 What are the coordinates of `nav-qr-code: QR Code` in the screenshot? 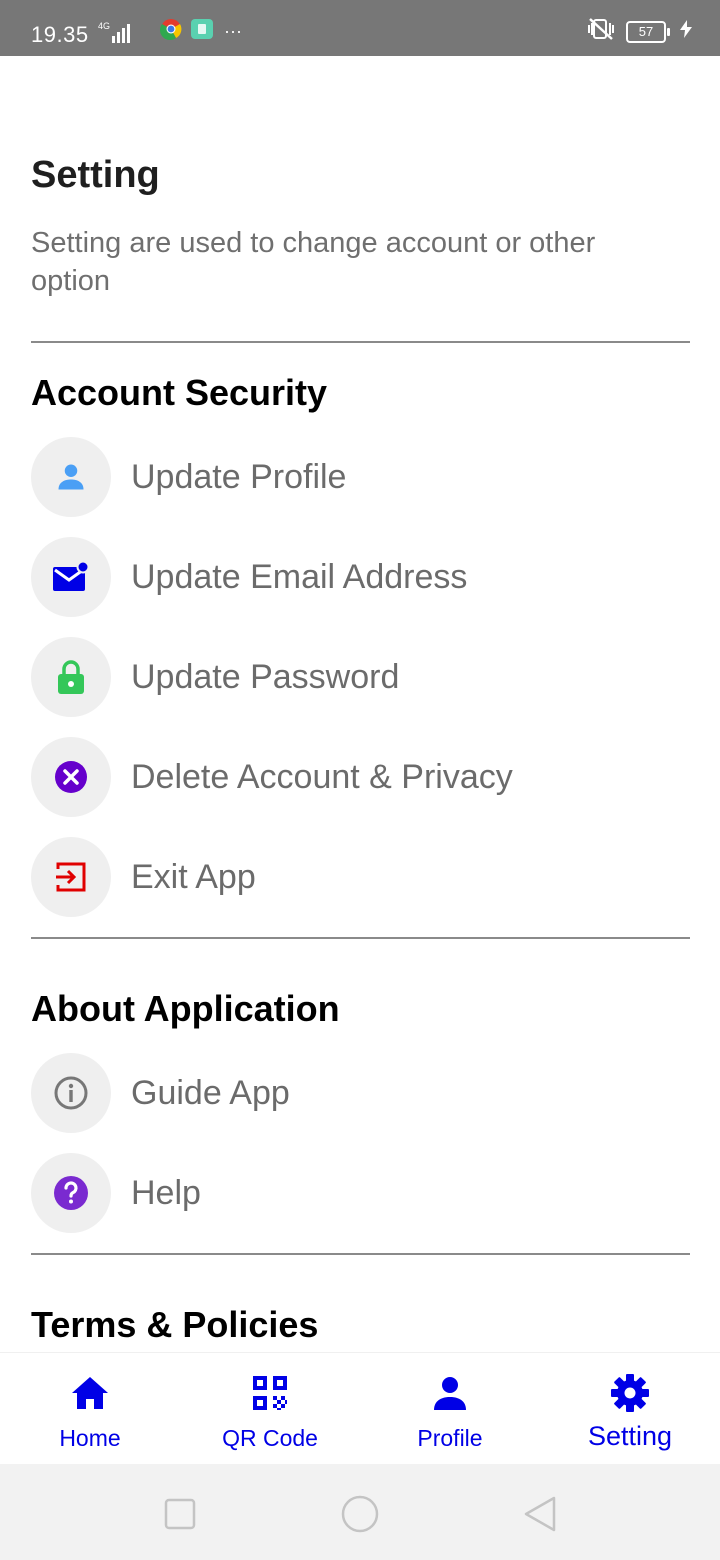 It's located at (270, 1409).